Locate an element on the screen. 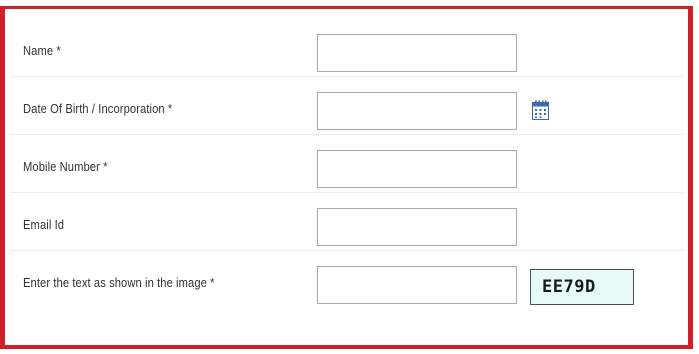 The image size is (699, 354). name-label: Name * is located at coordinates (42, 50).